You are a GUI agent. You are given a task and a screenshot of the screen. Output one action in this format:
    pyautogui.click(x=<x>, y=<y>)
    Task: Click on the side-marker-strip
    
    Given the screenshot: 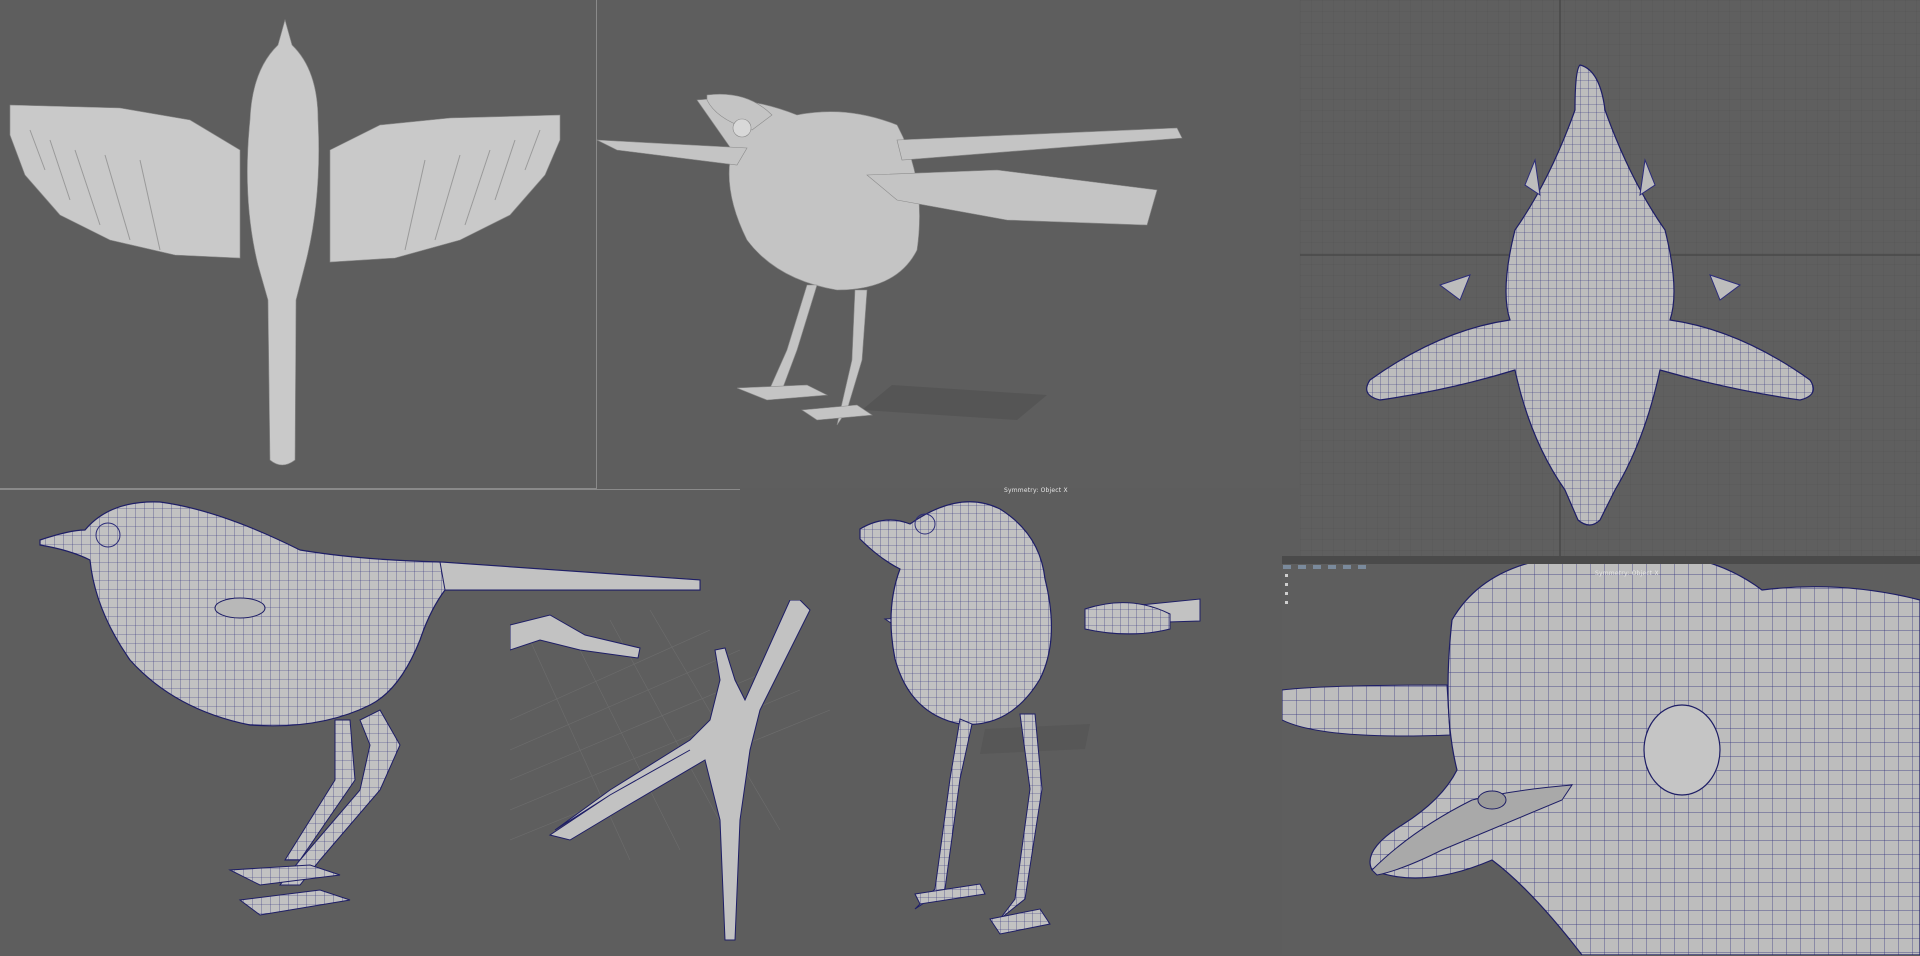 What is the action you would take?
    pyautogui.click(x=1286, y=592)
    